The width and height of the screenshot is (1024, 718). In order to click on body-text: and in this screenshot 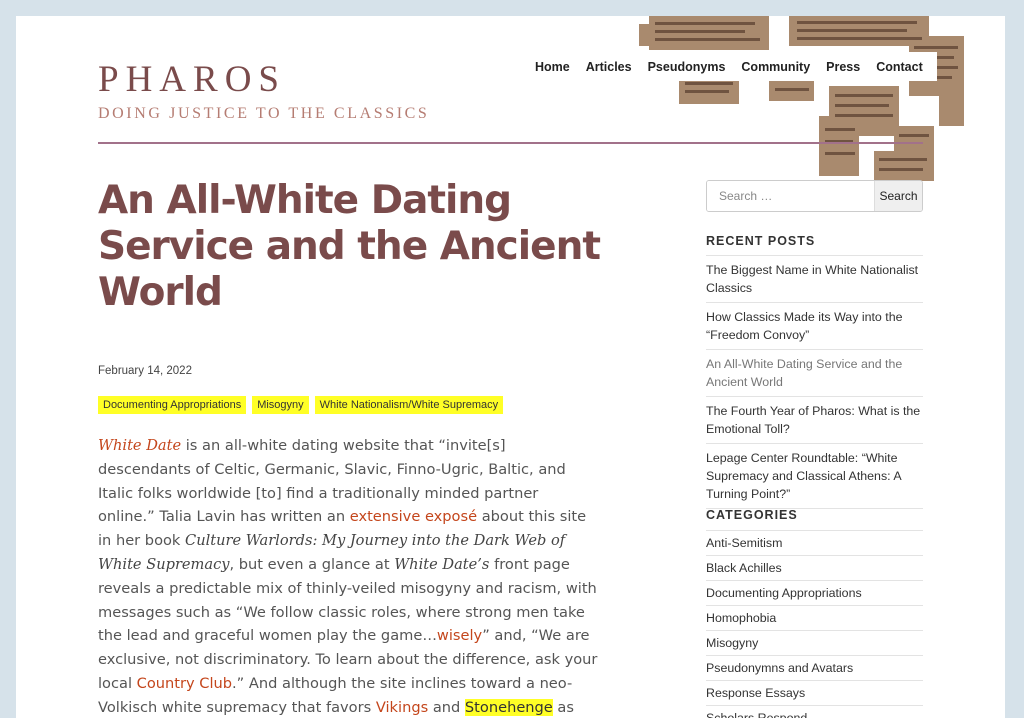, I will do `click(446, 707)`.